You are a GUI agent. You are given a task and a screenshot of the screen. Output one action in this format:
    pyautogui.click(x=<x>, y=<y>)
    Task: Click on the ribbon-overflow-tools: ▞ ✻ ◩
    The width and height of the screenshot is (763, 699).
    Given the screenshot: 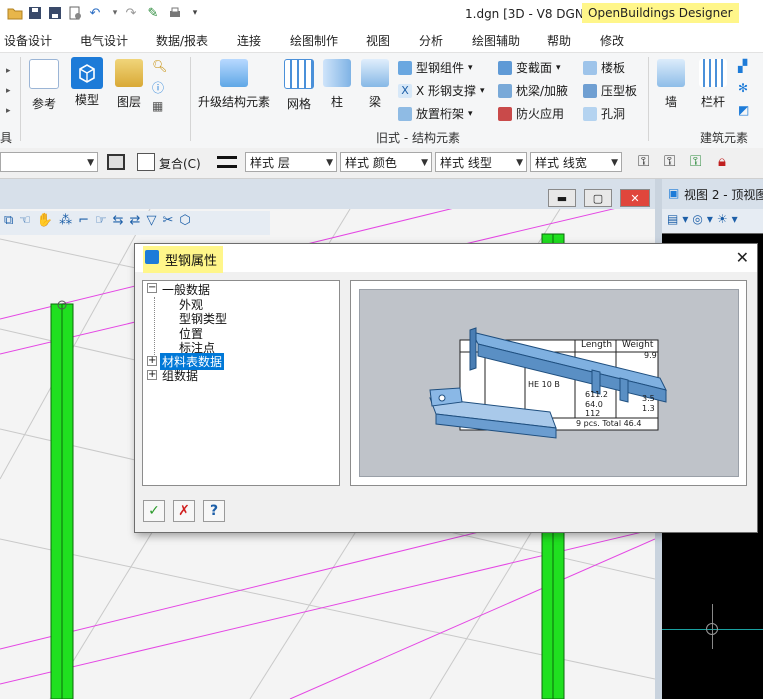 What is the action you would take?
    pyautogui.click(x=750, y=92)
    